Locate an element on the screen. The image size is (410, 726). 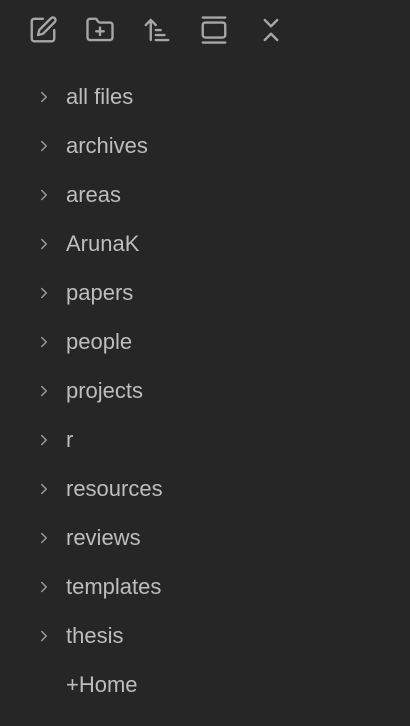
collapse-all-button is located at coordinates (271, 30).